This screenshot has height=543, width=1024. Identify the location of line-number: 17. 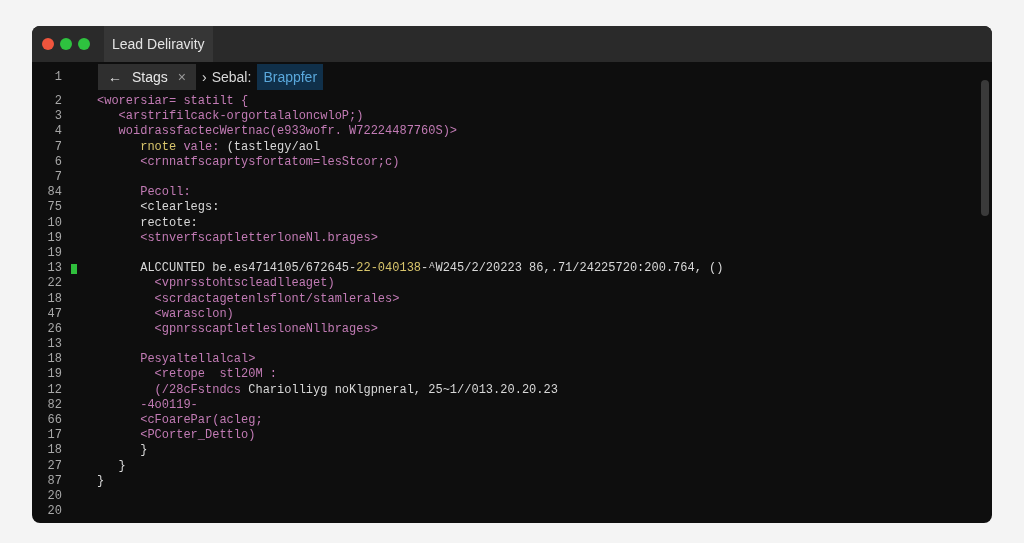
(54, 436).